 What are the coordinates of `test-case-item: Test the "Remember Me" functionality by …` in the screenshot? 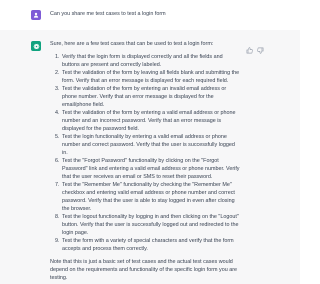 It's located at (150, 198).